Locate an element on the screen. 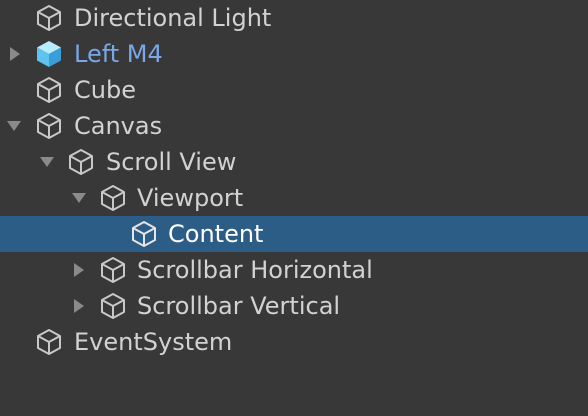  hierarchy-item-viewport: Viewport is located at coordinates (294, 198).